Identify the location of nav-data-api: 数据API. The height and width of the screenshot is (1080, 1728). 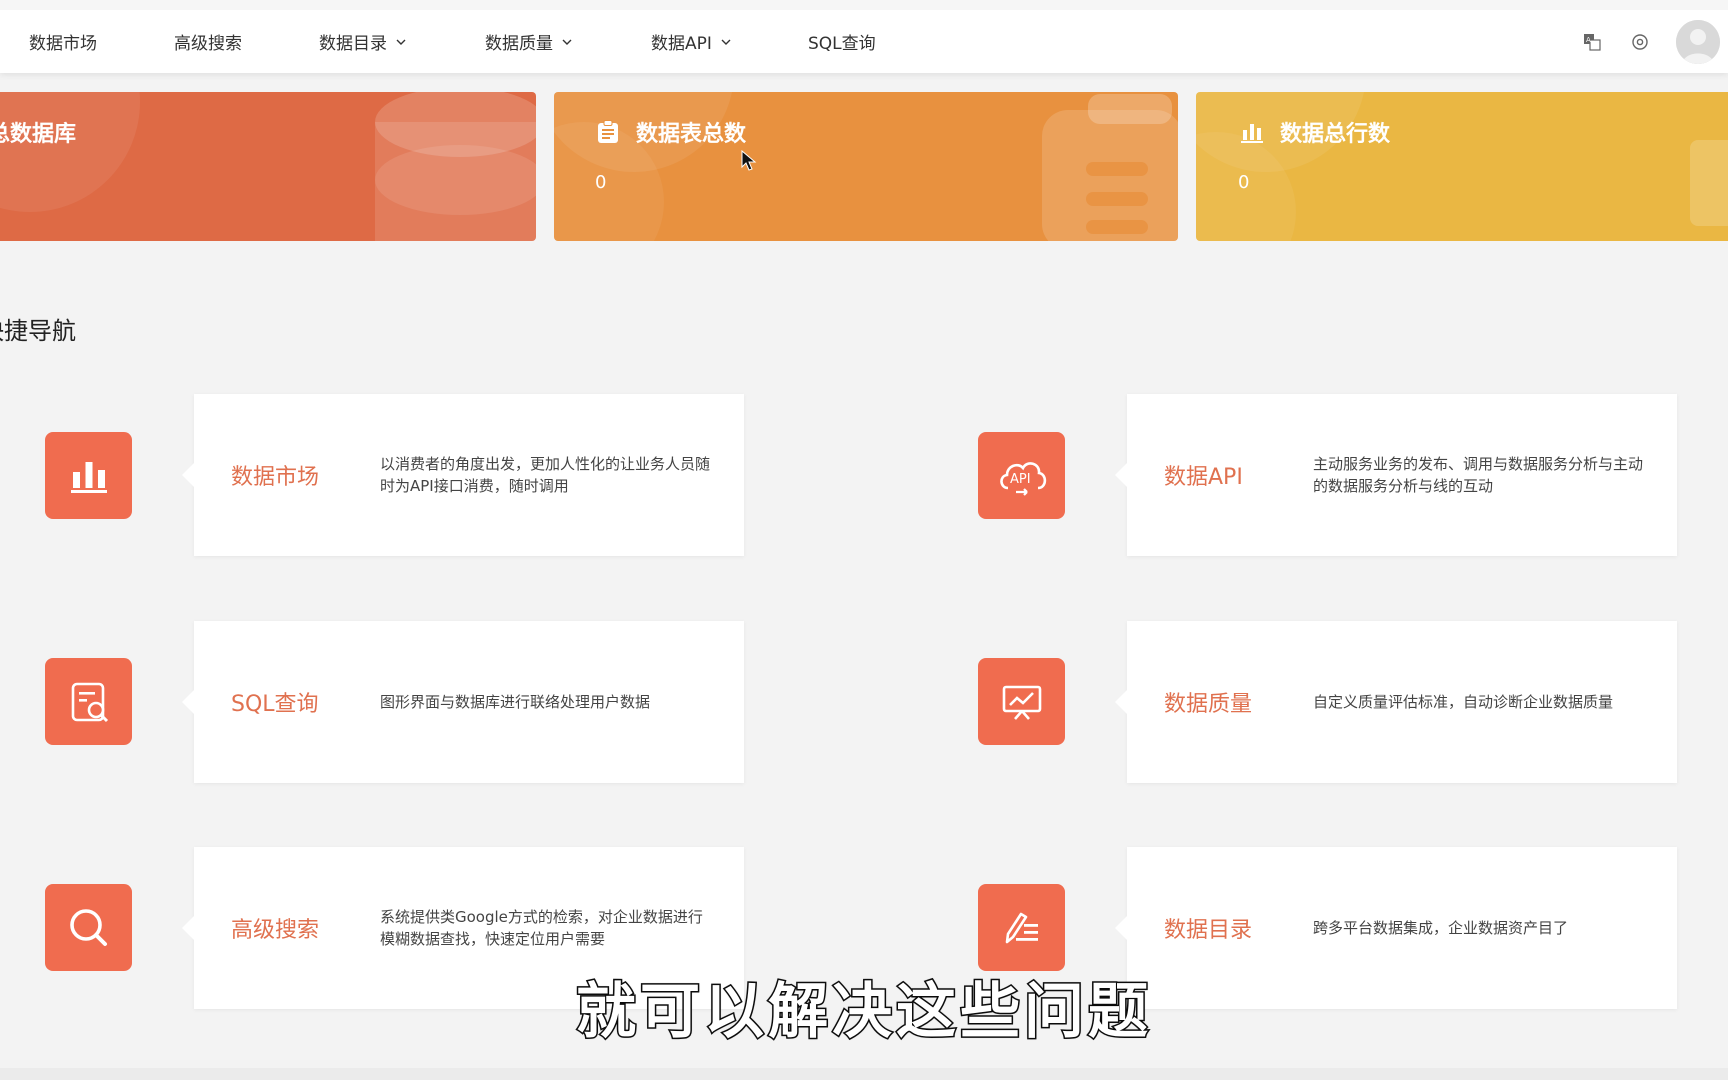
(691, 41).